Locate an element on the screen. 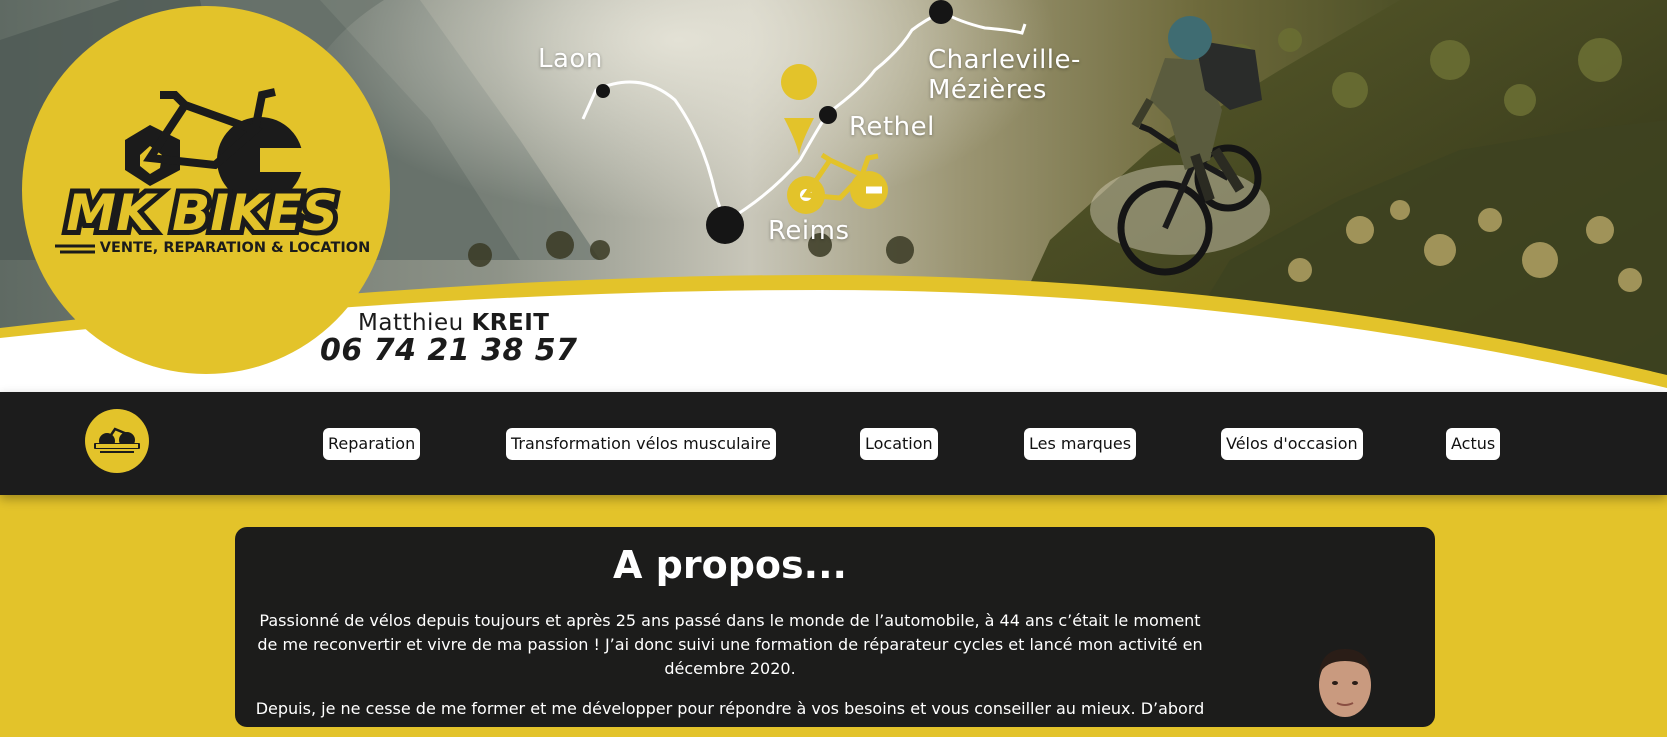 This screenshot has width=1667, height=737. bike-logo-icon is located at coordinates (117, 440).